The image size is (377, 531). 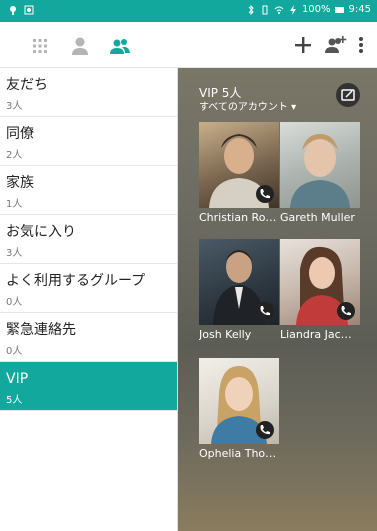 I want to click on contact-name: Josh Kelly, so click(x=225, y=334).